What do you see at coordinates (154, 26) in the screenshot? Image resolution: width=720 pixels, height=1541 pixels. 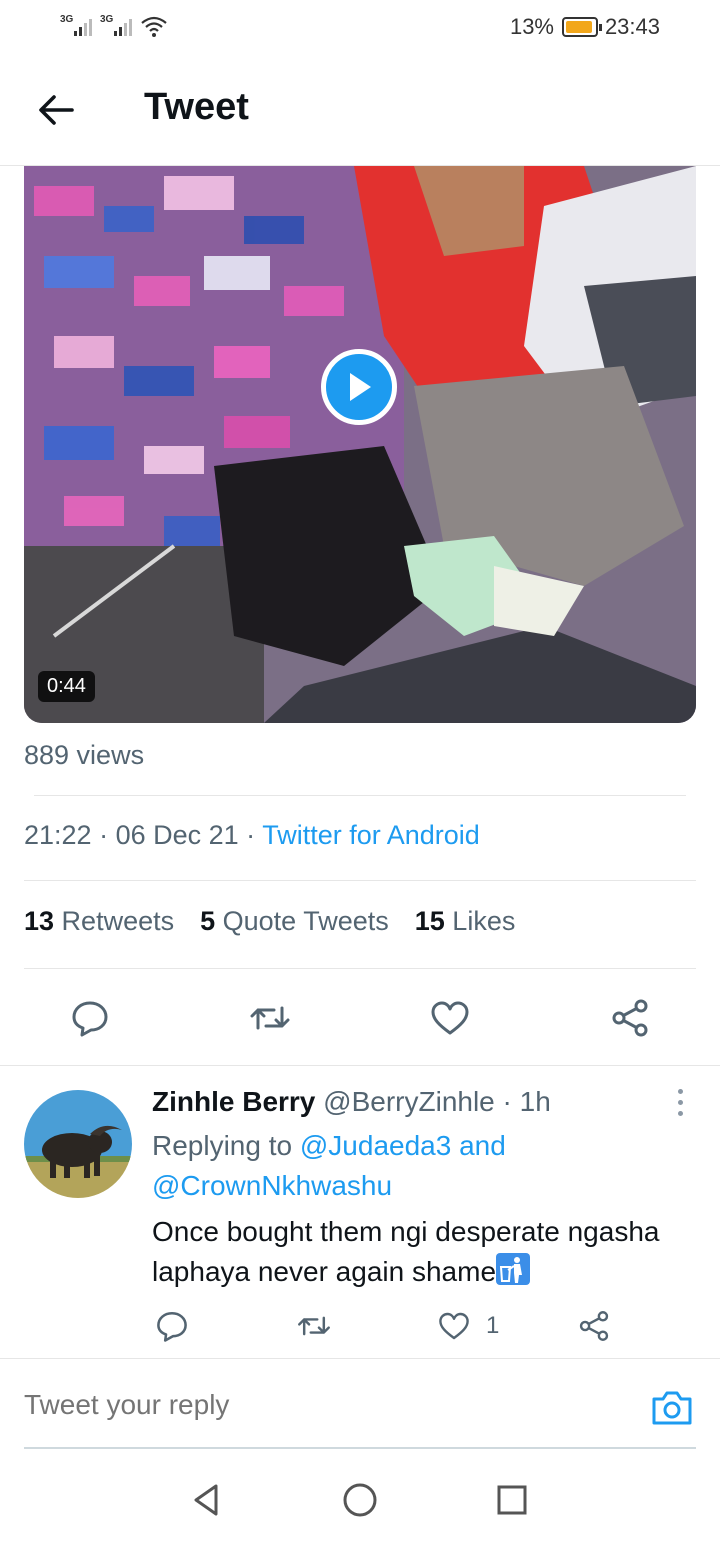 I see `wifi-icon` at bounding box center [154, 26].